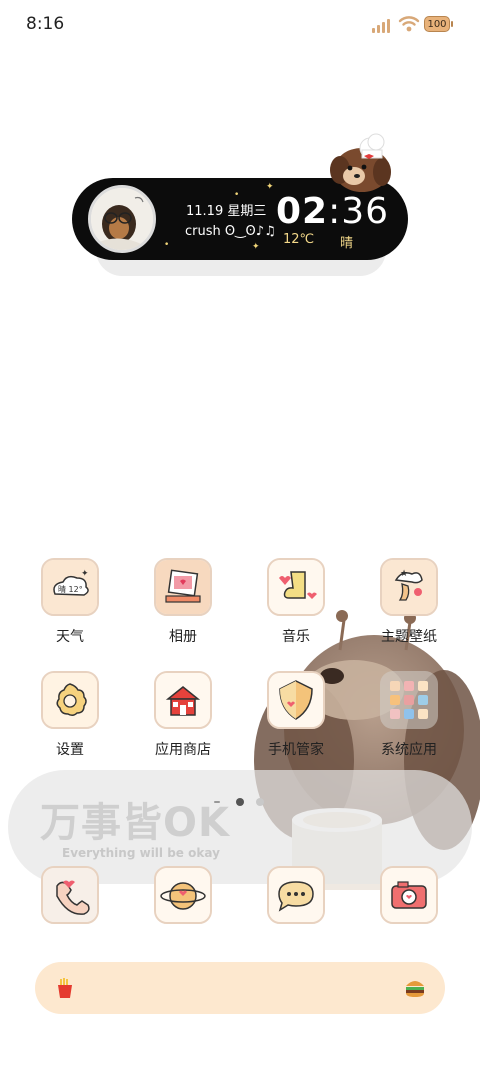 The image size is (480, 1066). What do you see at coordinates (183, 750) in the screenshot?
I see `app-label: 应用商店` at bounding box center [183, 750].